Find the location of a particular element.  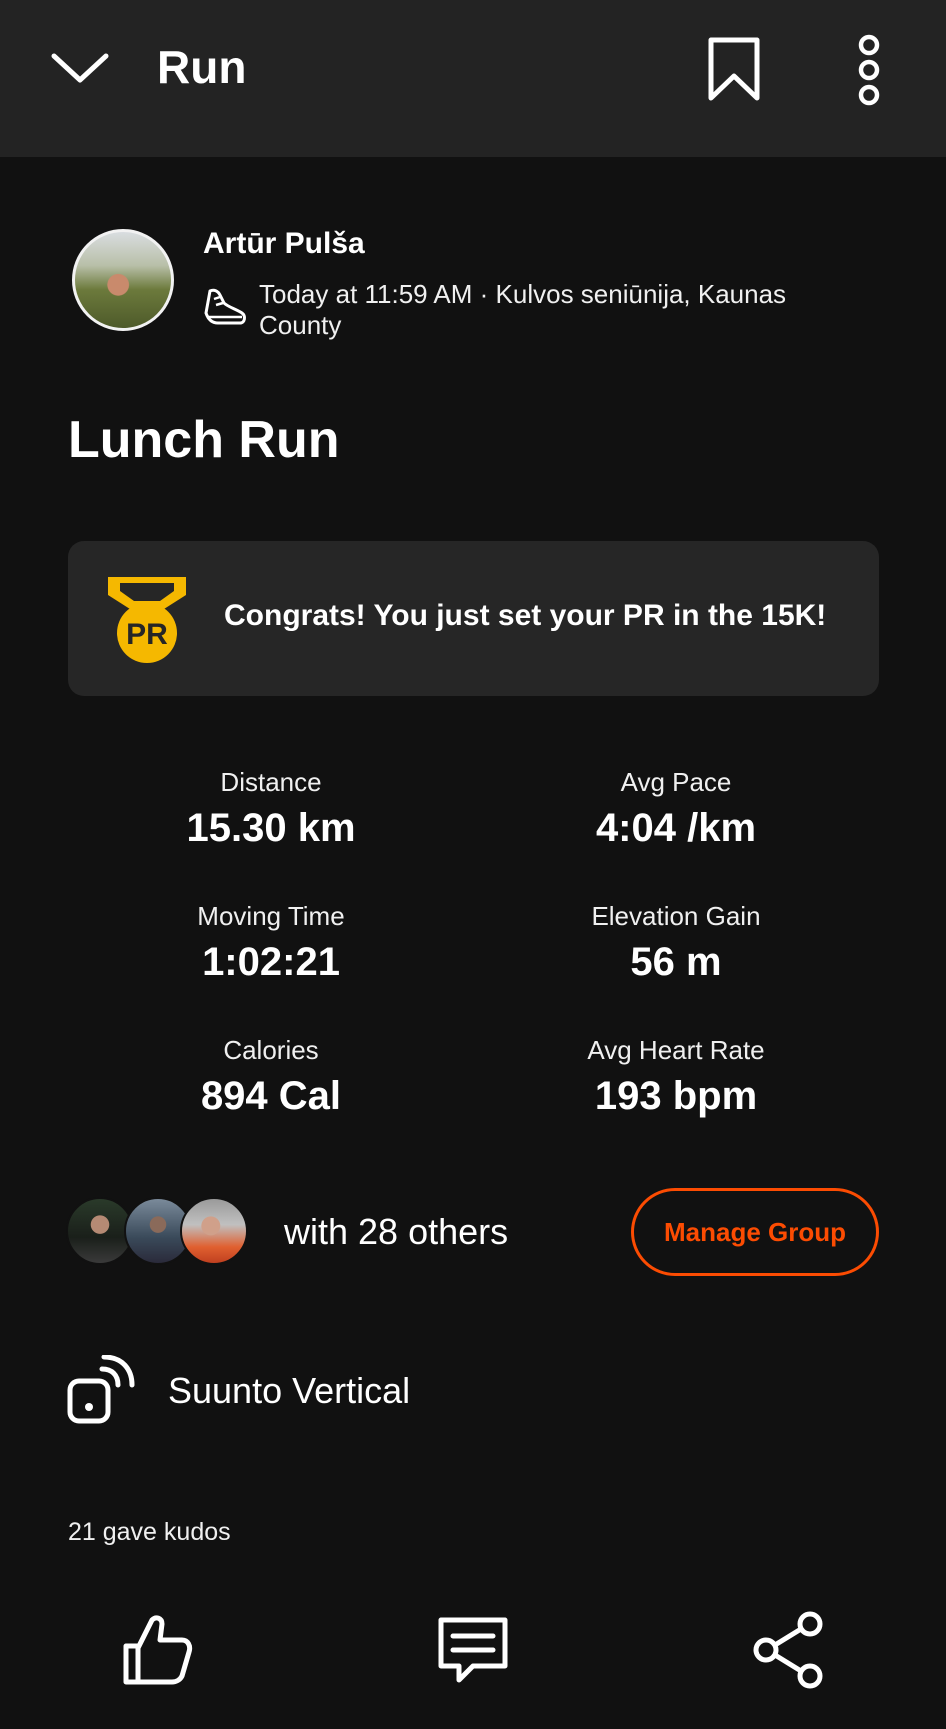

stat-label: Avg Pace is located at coordinates (676, 782).